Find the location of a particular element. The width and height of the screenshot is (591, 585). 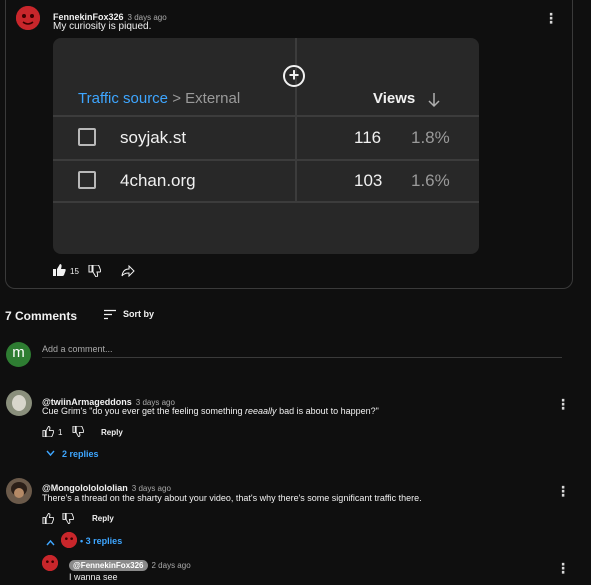

traffic-source-label: Traffic source is located at coordinates (123, 98).